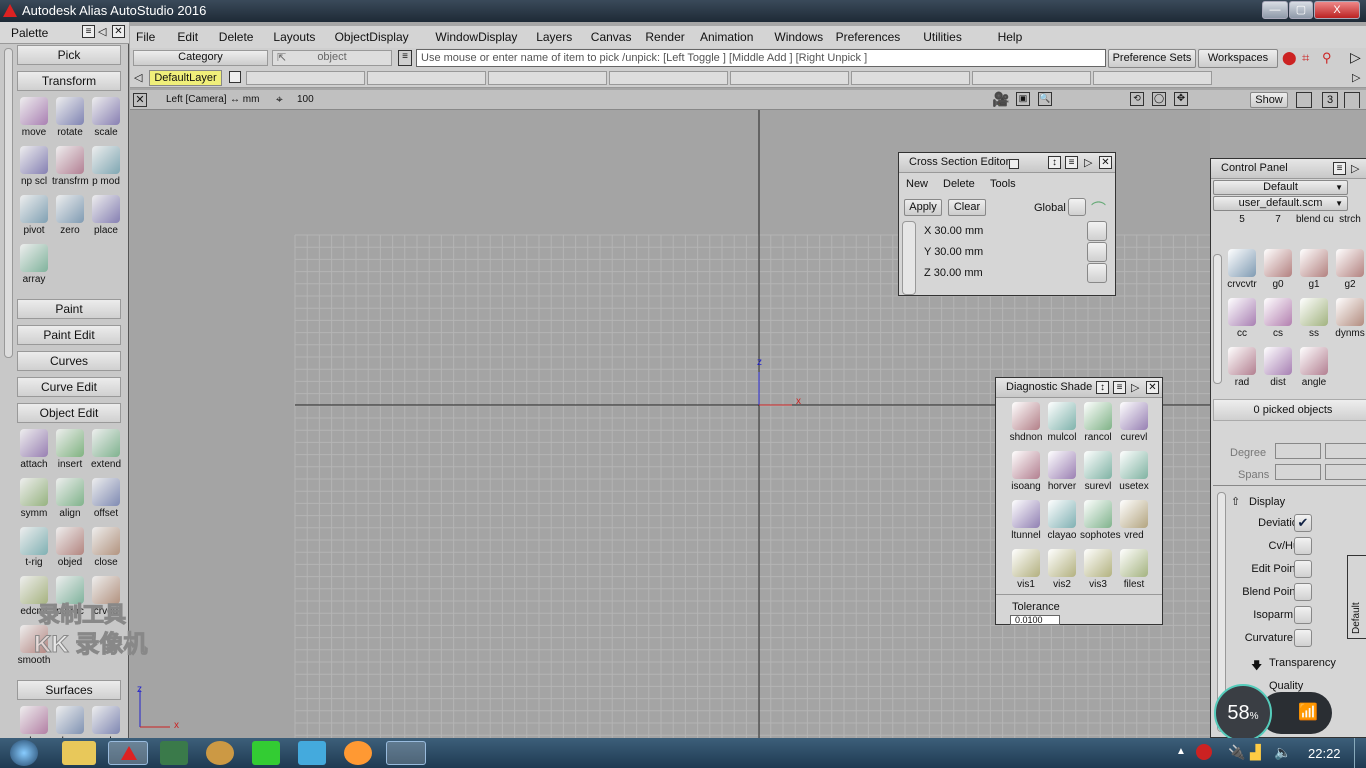 The image size is (1366, 768). I want to click on tool-close: close, so click(106, 547).